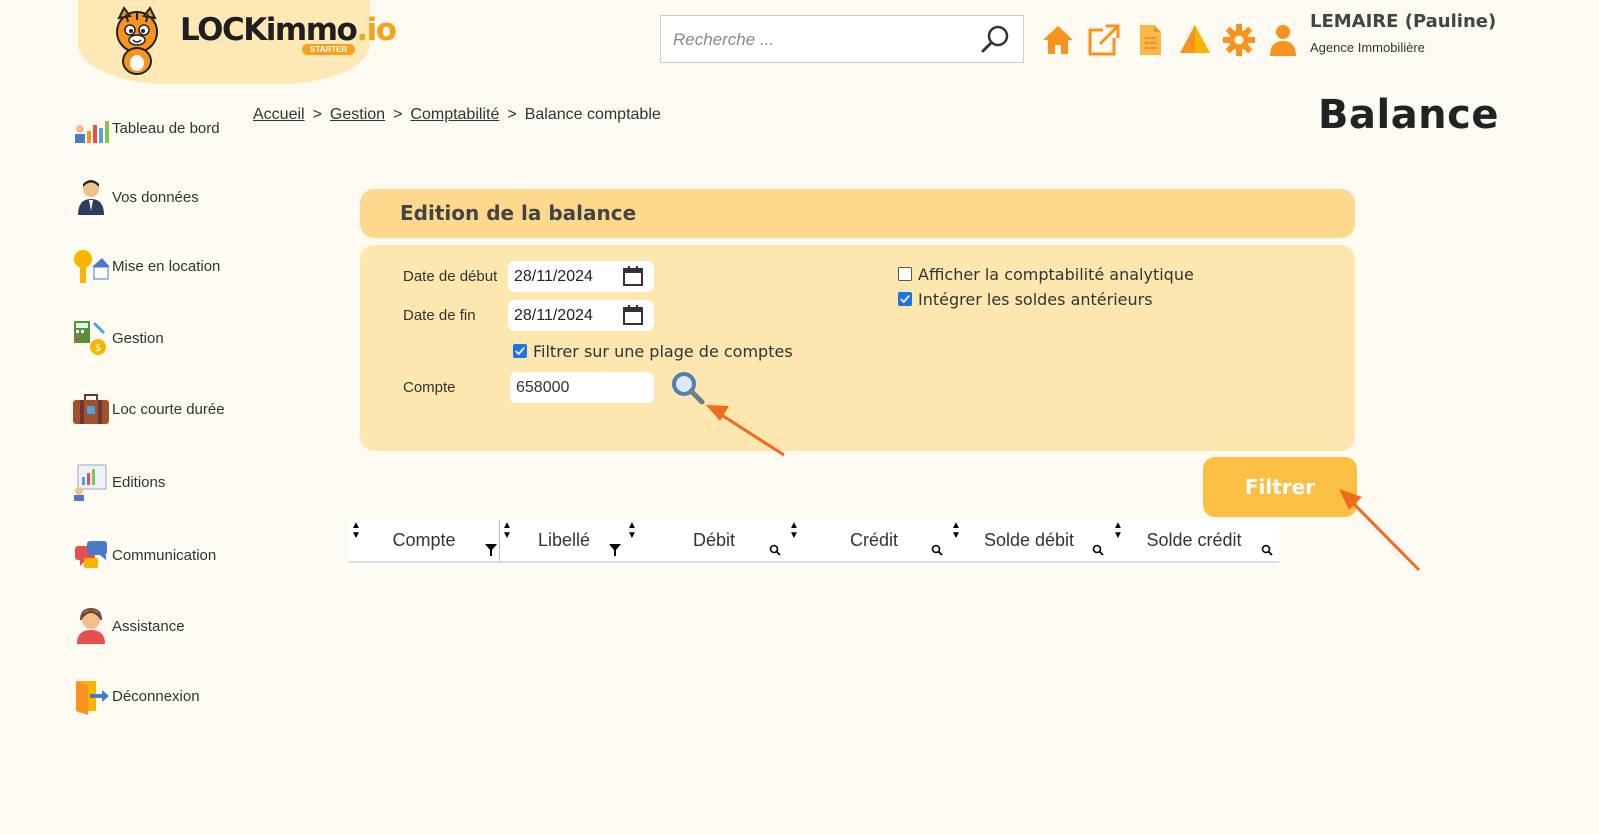 This screenshot has height=835, width=1599. Describe the element at coordinates (905, 299) in the screenshot. I see `soldes-anterieurs-checkbox` at that location.